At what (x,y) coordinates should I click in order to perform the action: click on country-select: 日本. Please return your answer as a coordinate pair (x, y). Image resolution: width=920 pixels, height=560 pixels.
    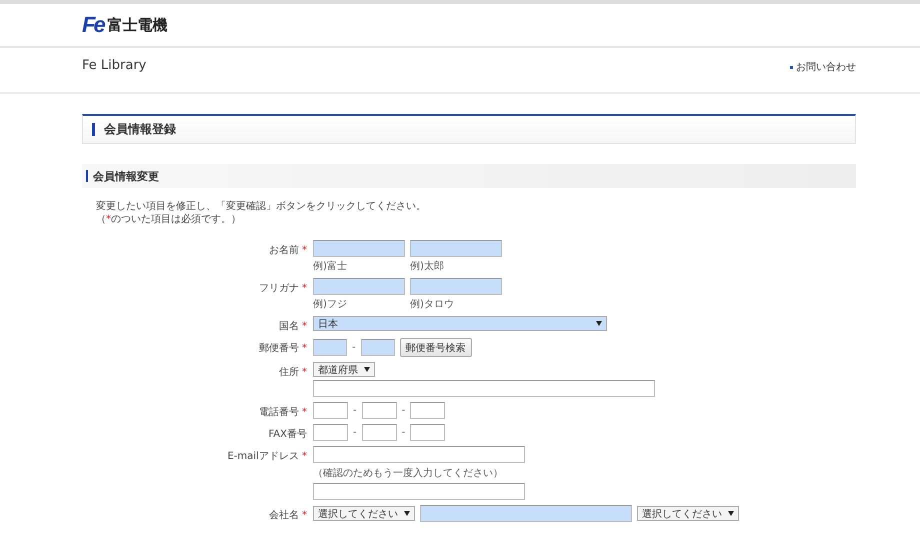
    Looking at the image, I should click on (460, 323).